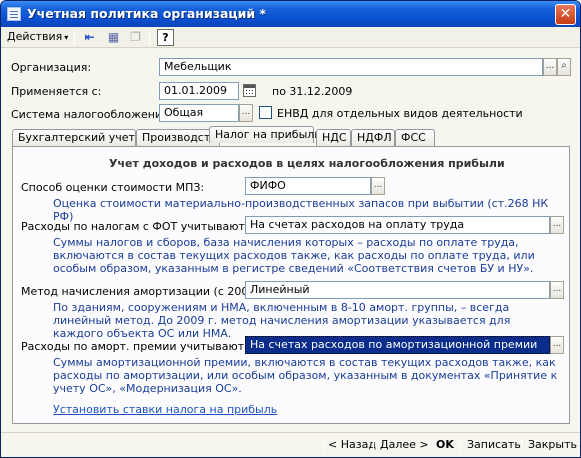 The image size is (581, 458). I want to click on footer-bar: < Назад Далее > OK Записать Закрыть, so click(290, 444).